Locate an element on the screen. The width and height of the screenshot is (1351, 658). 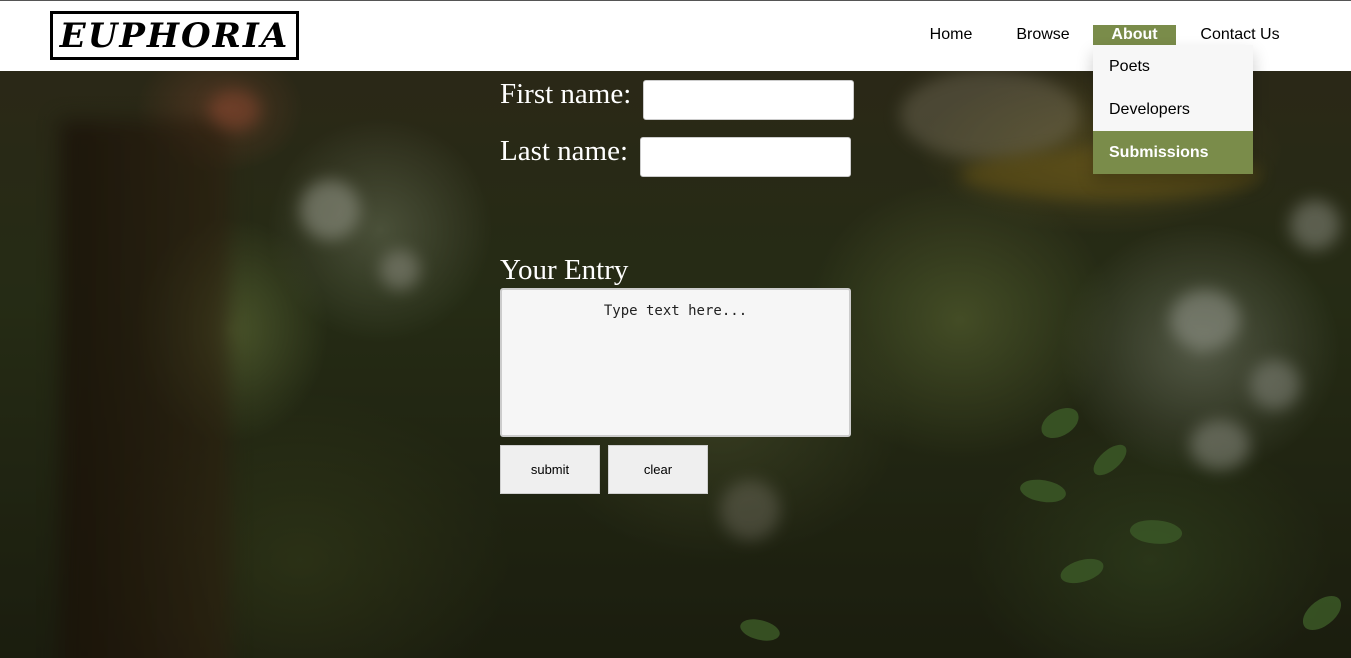
first-name-label: First name: is located at coordinates (566, 94).